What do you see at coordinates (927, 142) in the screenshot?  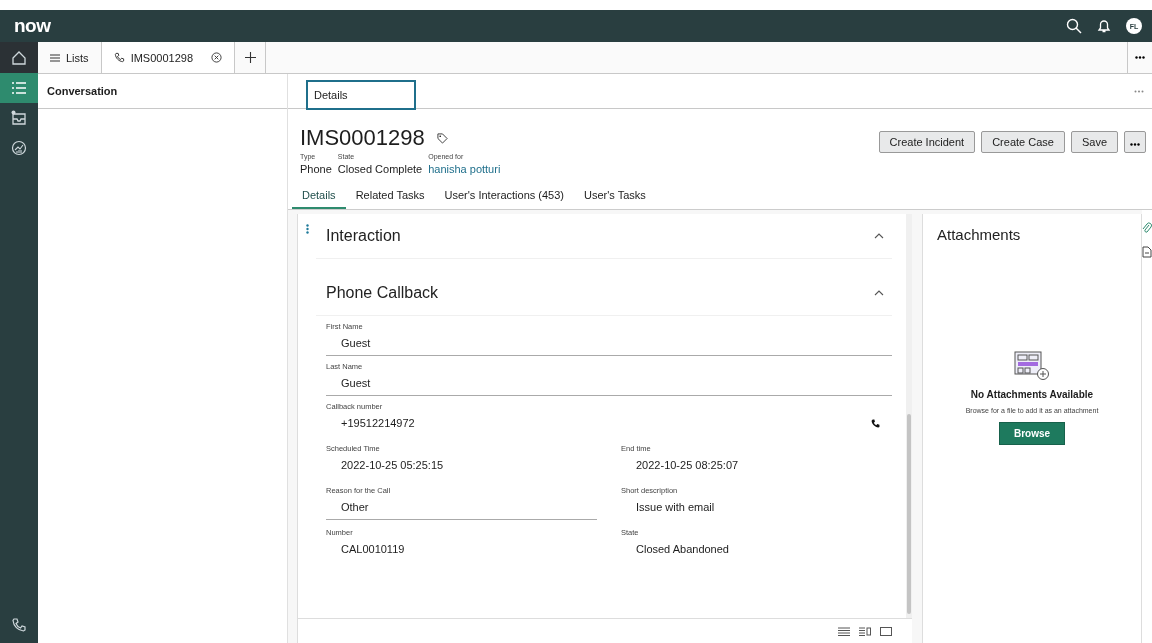 I see `action-button: Create Incident` at bounding box center [927, 142].